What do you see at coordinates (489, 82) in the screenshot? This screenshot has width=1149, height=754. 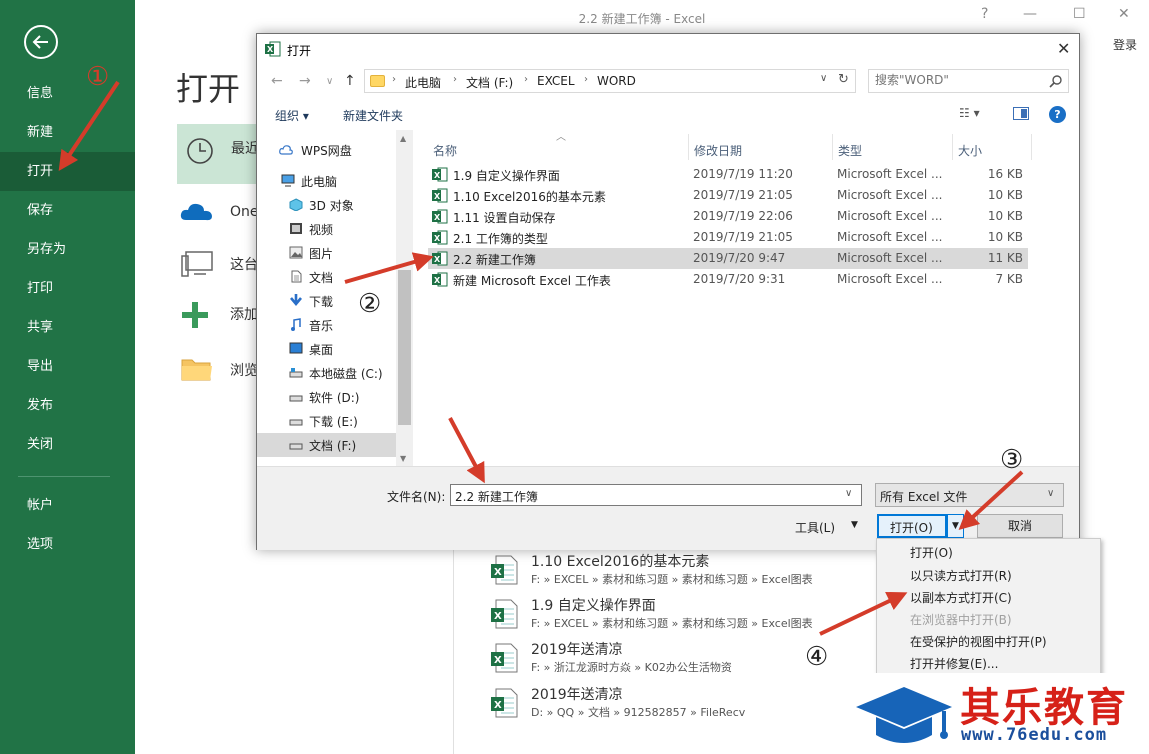 I see `breadcrumb-item: 文档 (F:)` at bounding box center [489, 82].